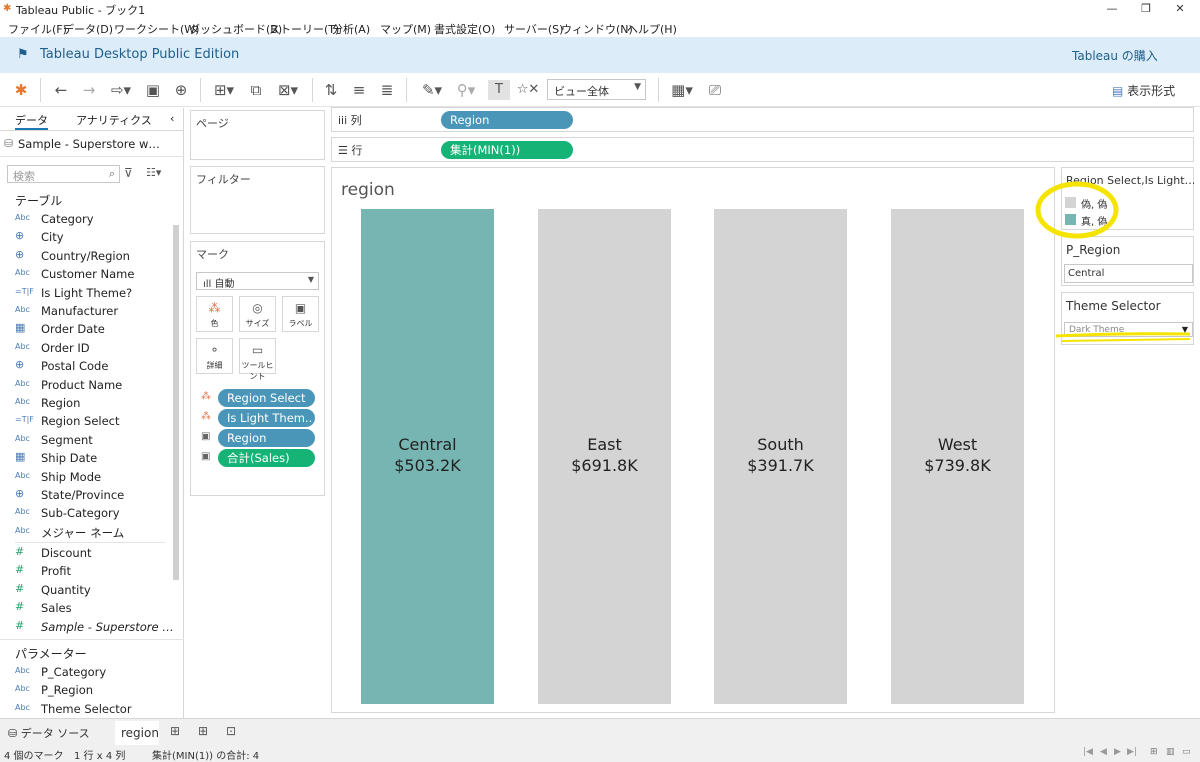 Image resolution: width=1200 pixels, height=762 pixels. Describe the element at coordinates (300, 314) in the screenshot. I see `label-button: ▣ ラベル` at that location.